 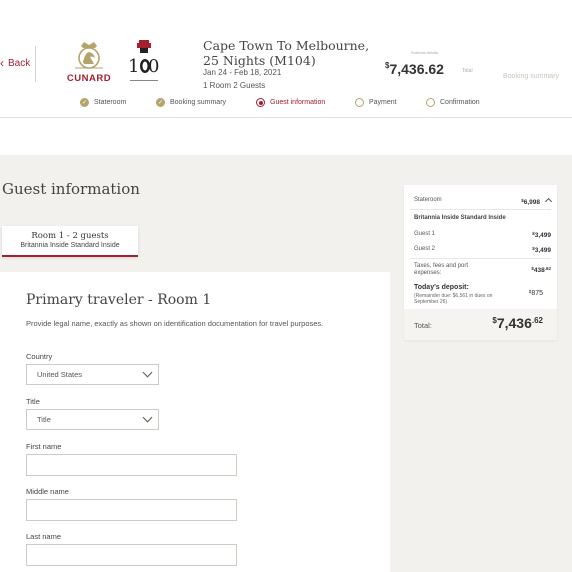 What do you see at coordinates (541, 270) in the screenshot?
I see `taxes-amount: $438.62` at bounding box center [541, 270].